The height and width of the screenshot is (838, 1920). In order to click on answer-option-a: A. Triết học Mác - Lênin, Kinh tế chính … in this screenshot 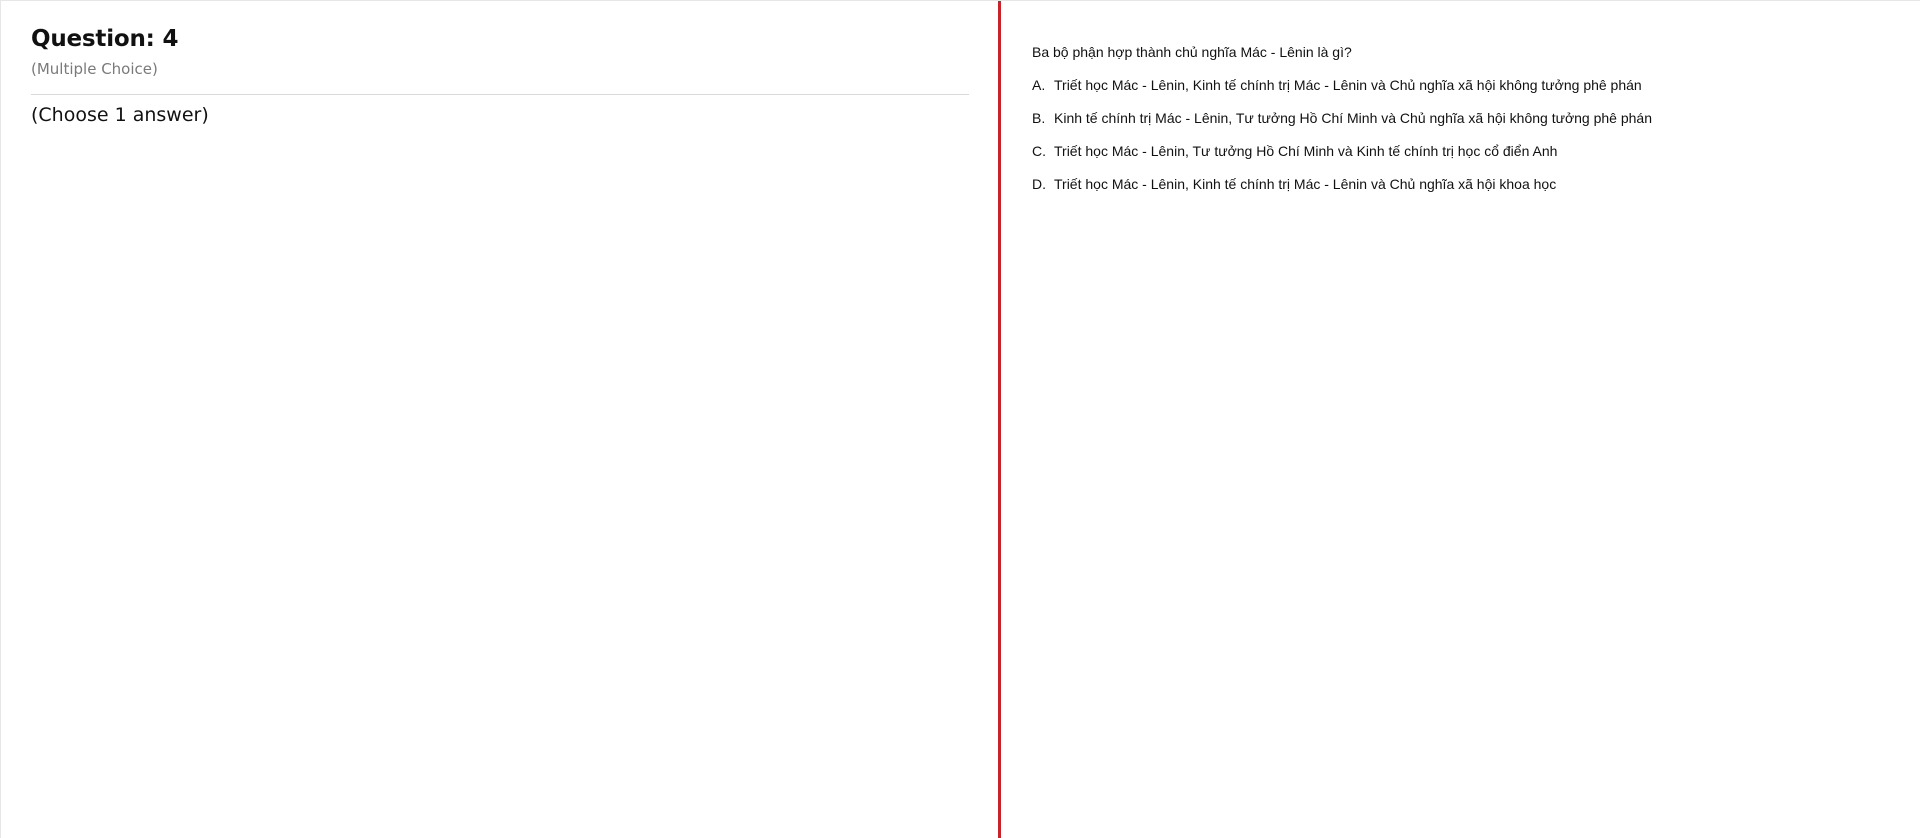, I will do `click(1342, 93)`.